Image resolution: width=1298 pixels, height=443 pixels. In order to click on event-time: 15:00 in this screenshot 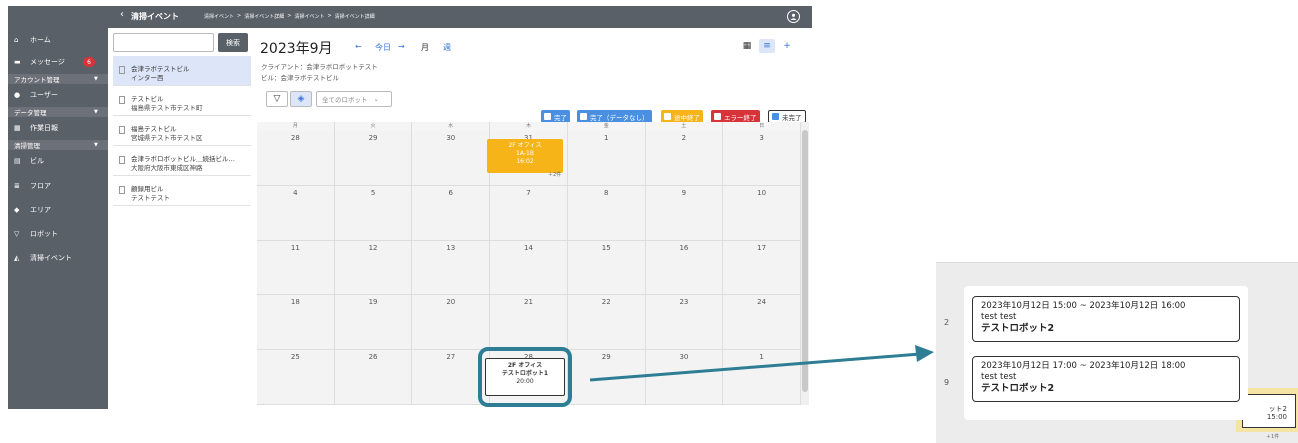, I will do `click(1276, 417)`.